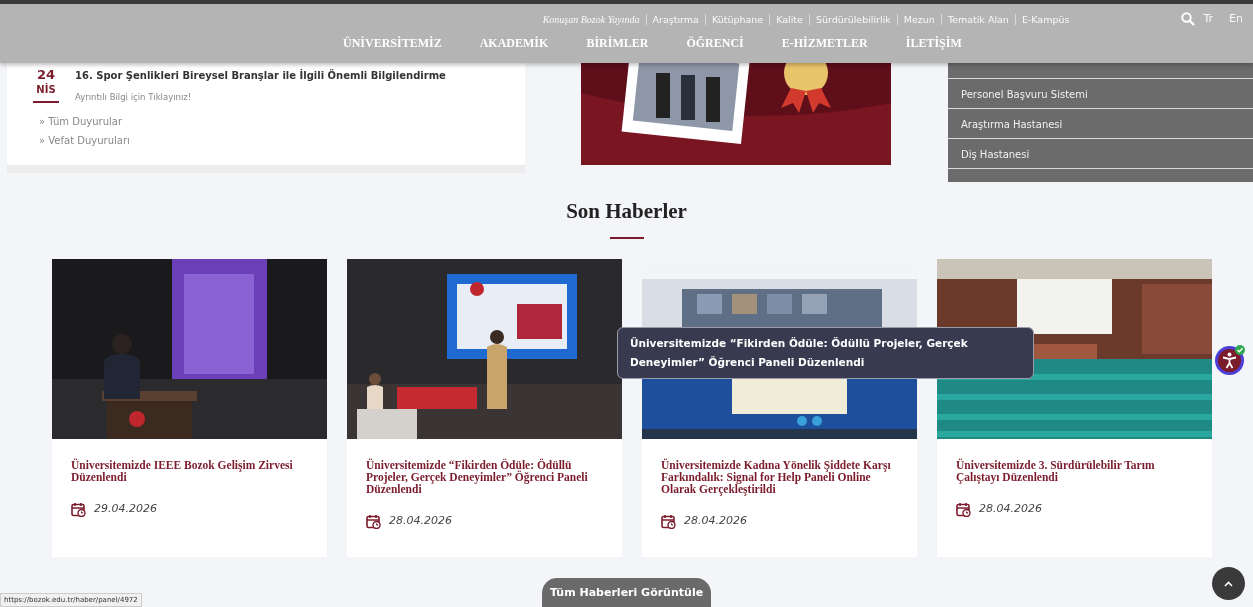 This screenshot has width=1253, height=607. Describe the element at coordinates (485, 477) in the screenshot. I see `news-title: Üniversitemizde “Fikirden Ödüle: Ödüllü Projeler, Gerçek Deneyimler” Öğrenci Paneli Düzenlendi` at that location.